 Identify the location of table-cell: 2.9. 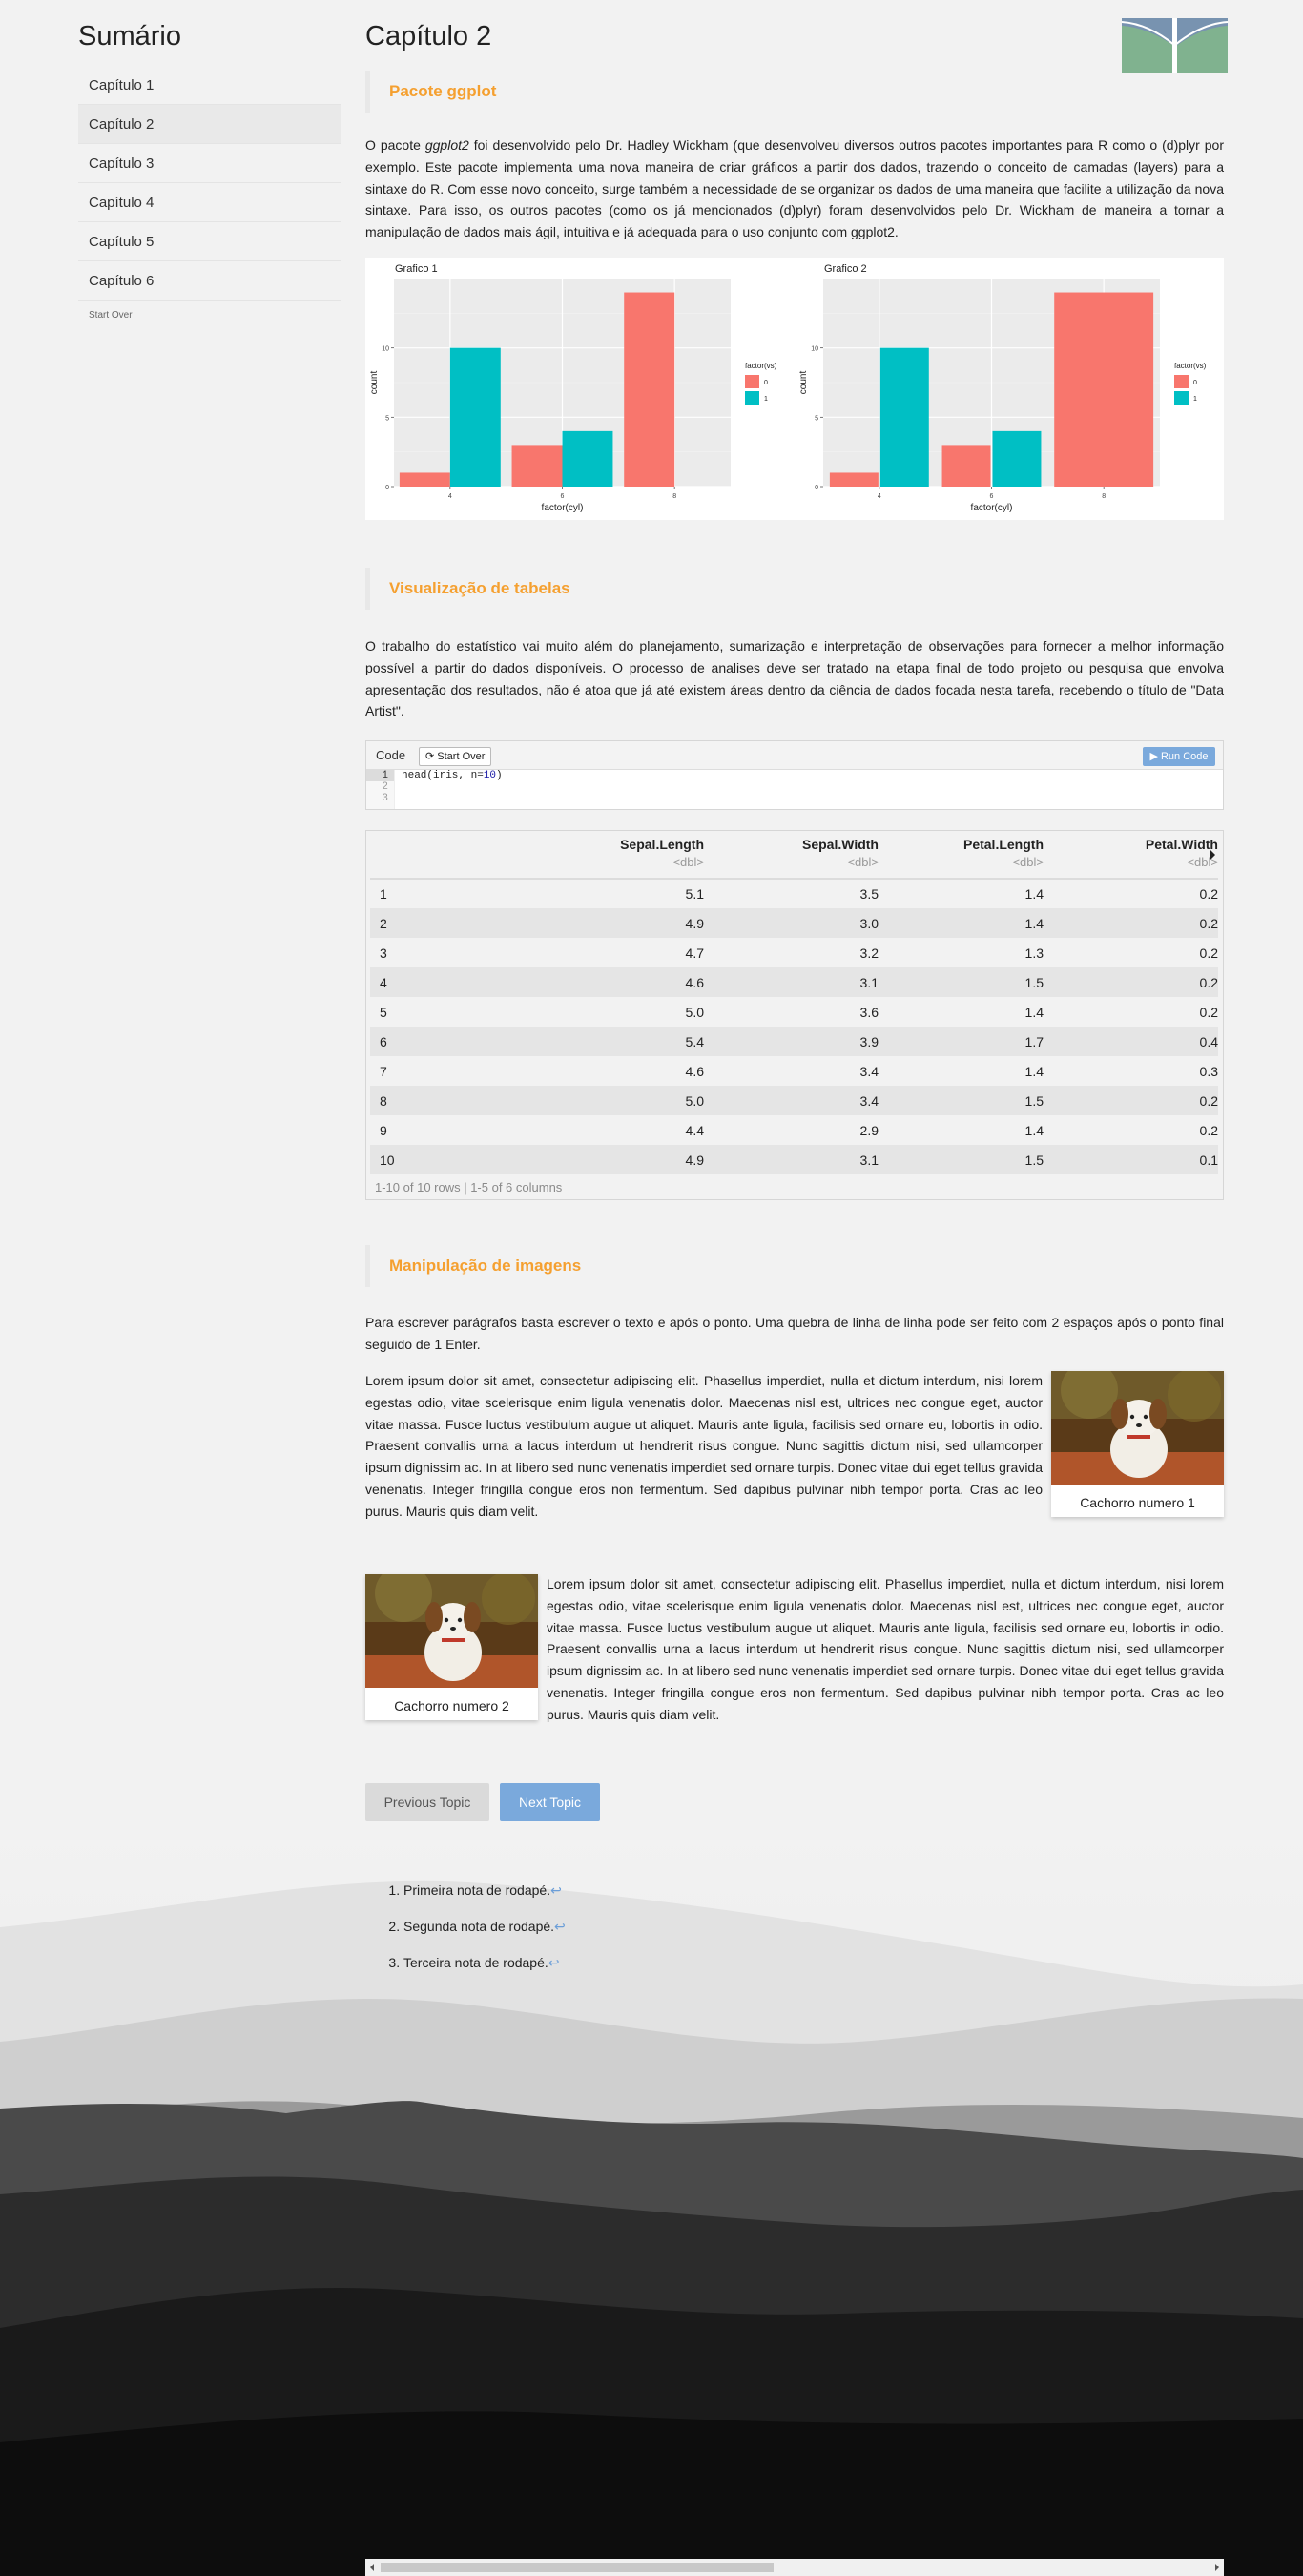
(869, 1130).